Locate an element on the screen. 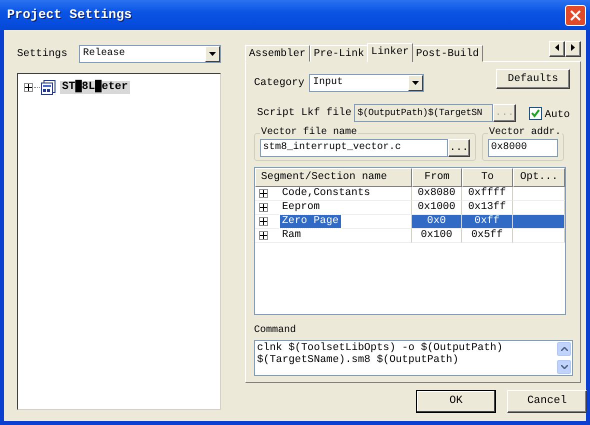 The image size is (590, 425). close-button is located at coordinates (575, 15).